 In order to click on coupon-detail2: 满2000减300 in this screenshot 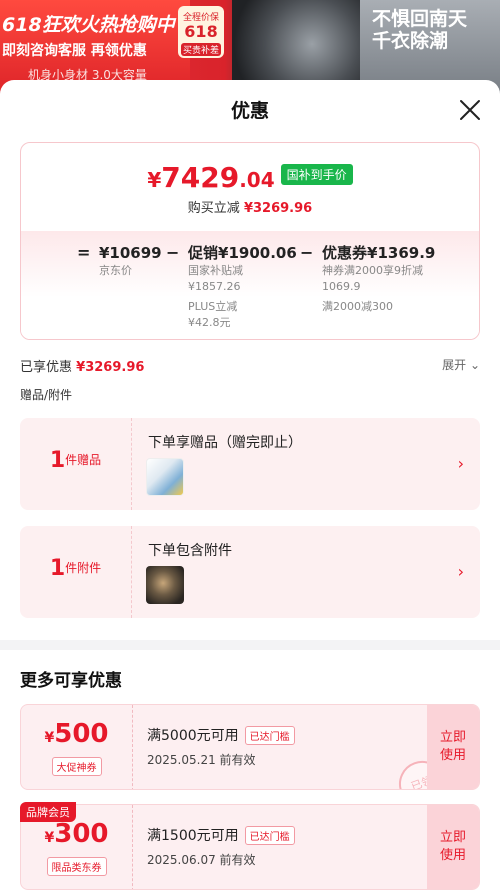, I will do `click(357, 306)`.